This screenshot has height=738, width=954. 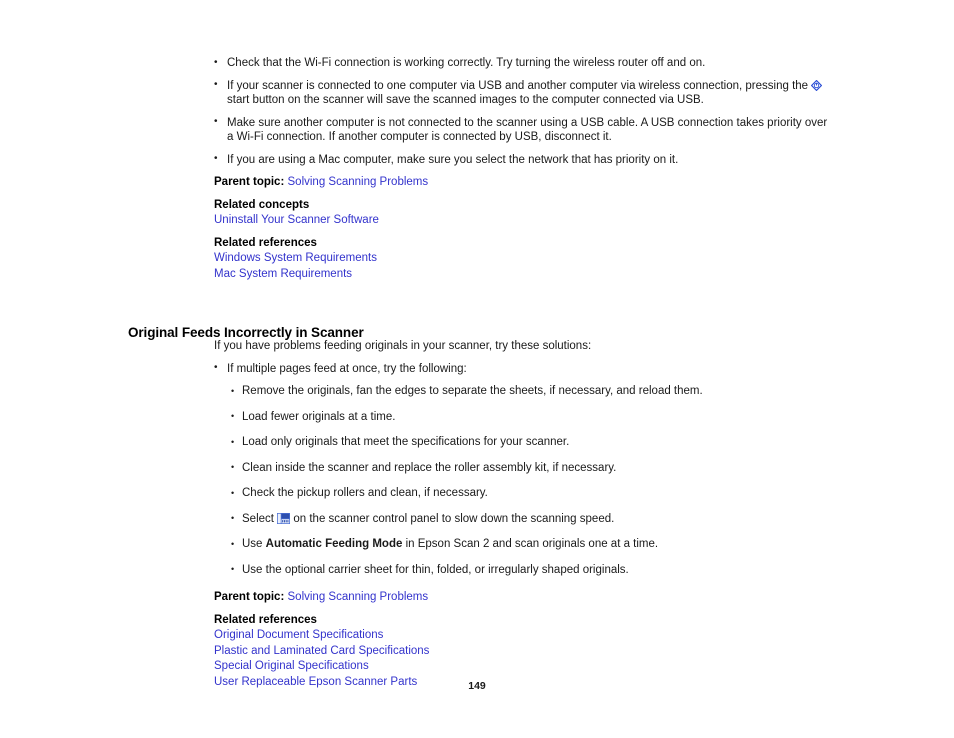 What do you see at coordinates (319, 416) in the screenshot?
I see `sub-bullet-text-load-fewer: Load fewer originals at a time.` at bounding box center [319, 416].